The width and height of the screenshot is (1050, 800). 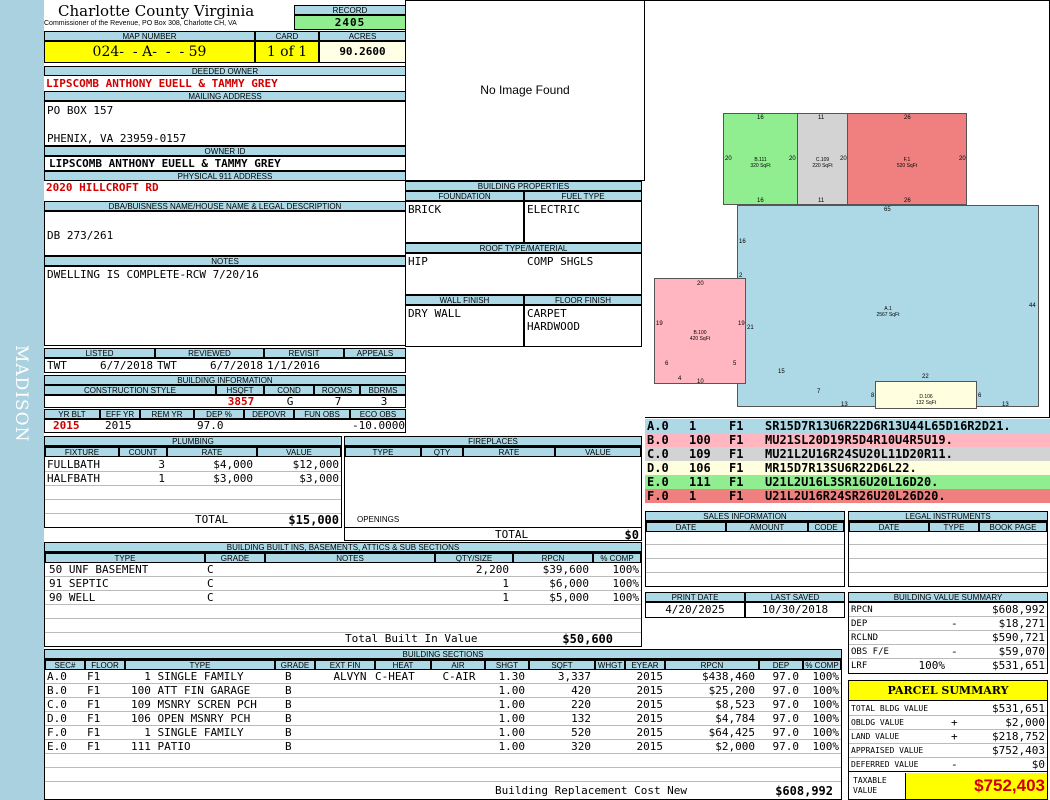 What do you see at coordinates (343, 570) in the screenshot?
I see `builtins-row: 50 UNF BASEMENT C 2,200 $39,600 100%` at bounding box center [343, 570].